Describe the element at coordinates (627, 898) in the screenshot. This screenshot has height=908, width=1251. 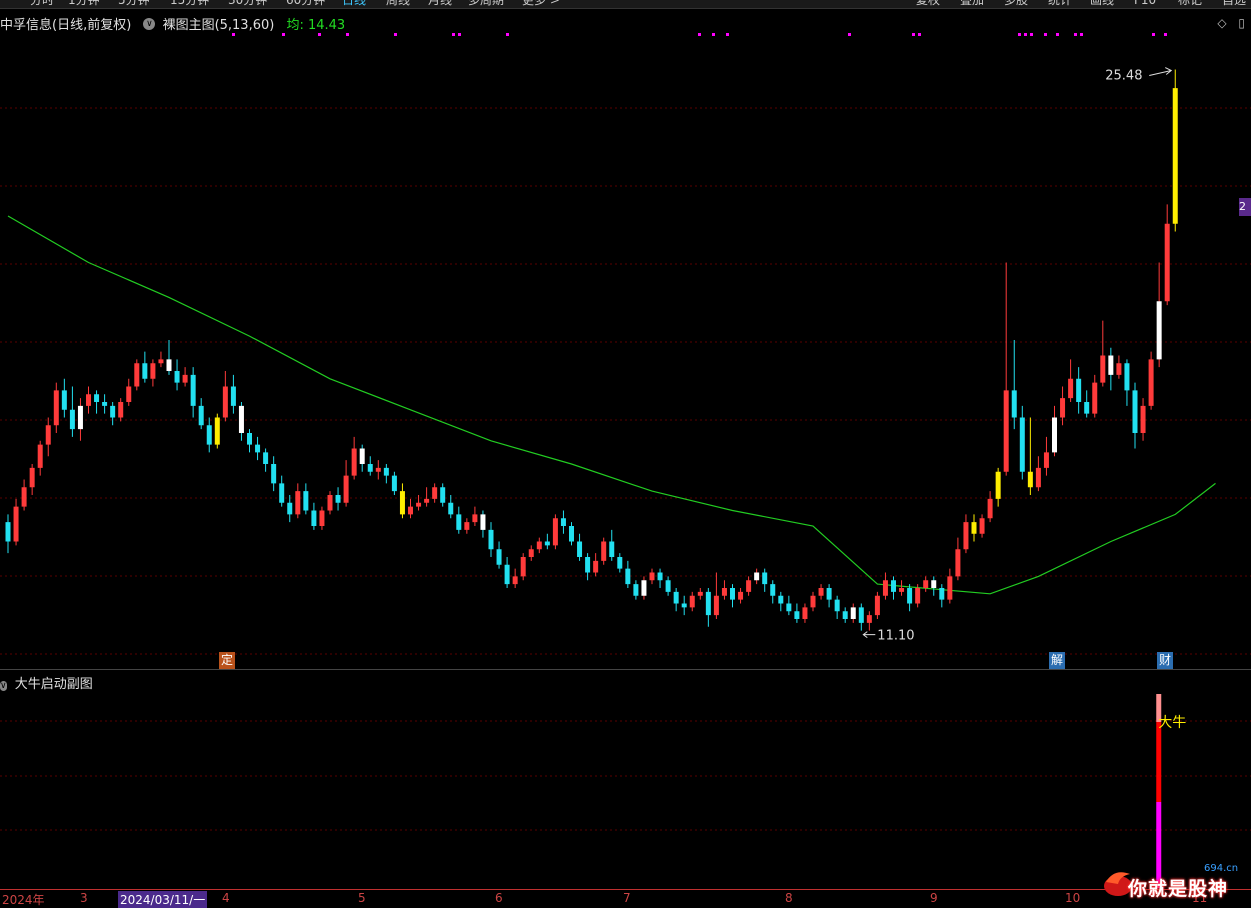
I see `x-axis-label: 7` at that location.